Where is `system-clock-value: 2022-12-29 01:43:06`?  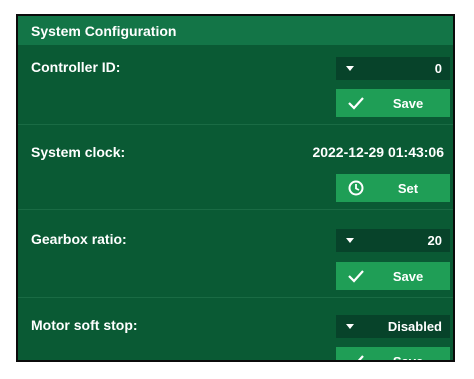 system-clock-value: 2022-12-29 01:43:06 is located at coordinates (378, 152).